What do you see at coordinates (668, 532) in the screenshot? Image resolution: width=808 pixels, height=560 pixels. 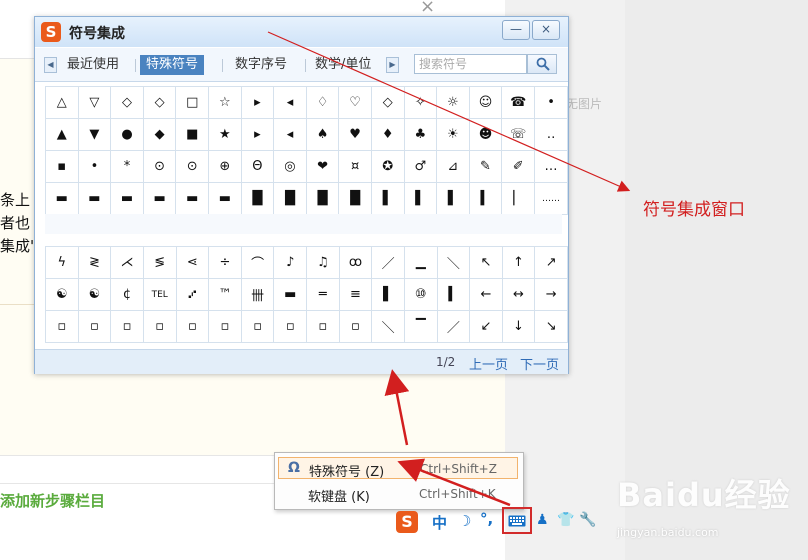 I see `watermark-url: jingyan.baidu.com` at bounding box center [668, 532].